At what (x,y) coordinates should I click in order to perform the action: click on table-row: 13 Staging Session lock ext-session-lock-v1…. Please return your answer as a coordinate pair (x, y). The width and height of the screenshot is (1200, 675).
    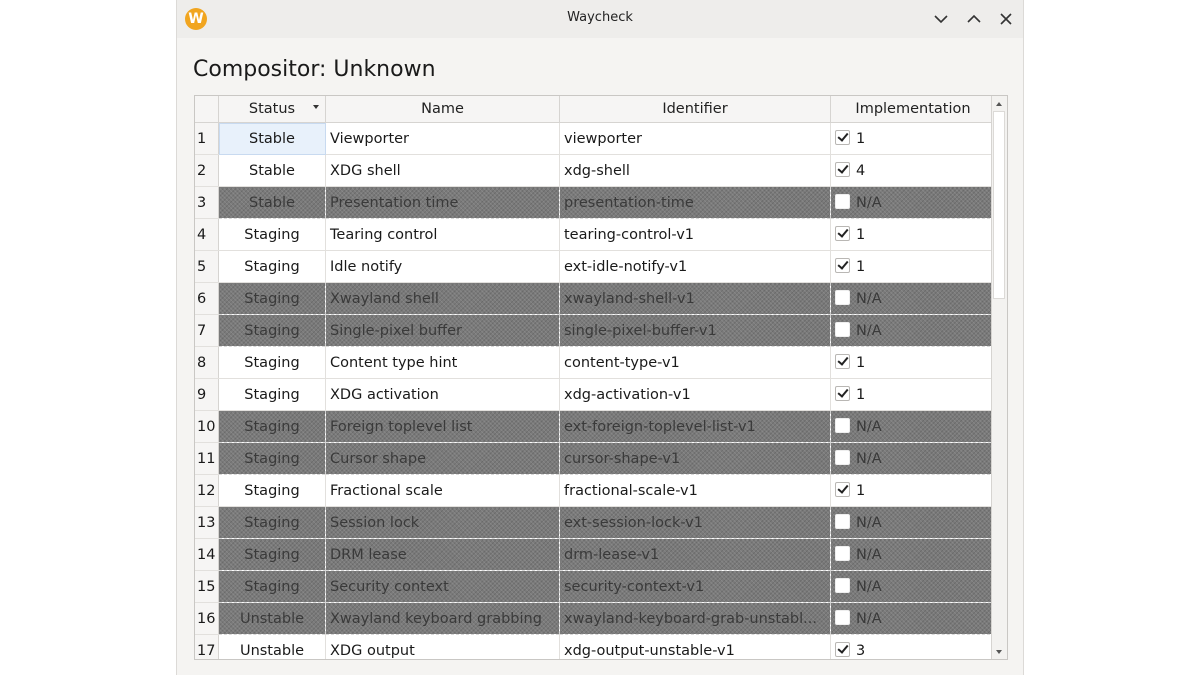
    Looking at the image, I should click on (595, 522).